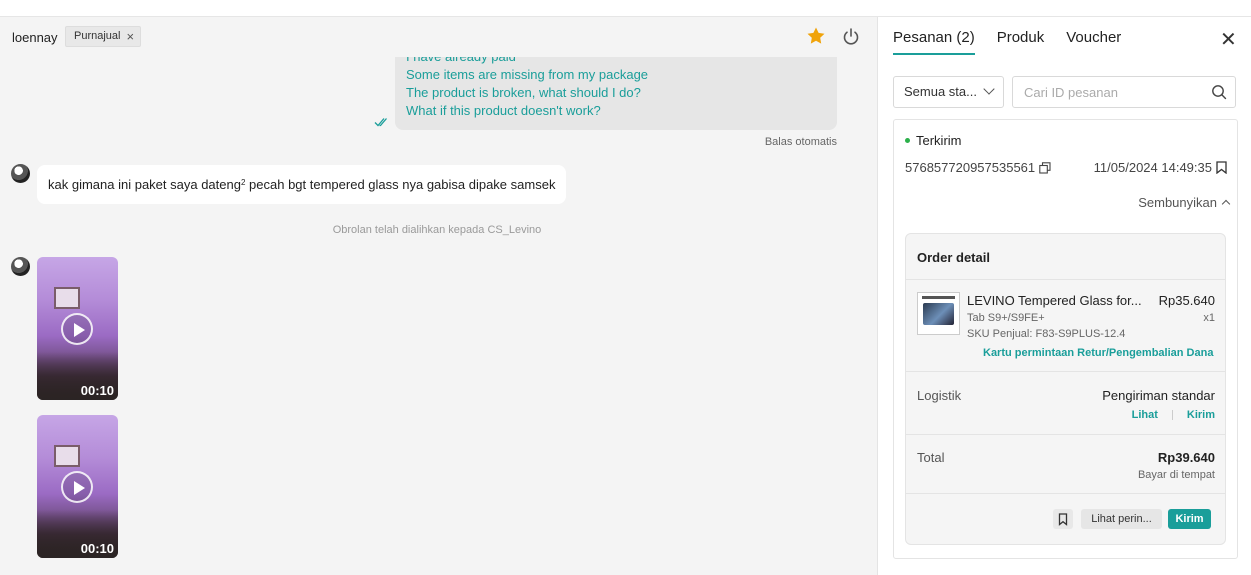  I want to click on status-dot, so click(907, 140).